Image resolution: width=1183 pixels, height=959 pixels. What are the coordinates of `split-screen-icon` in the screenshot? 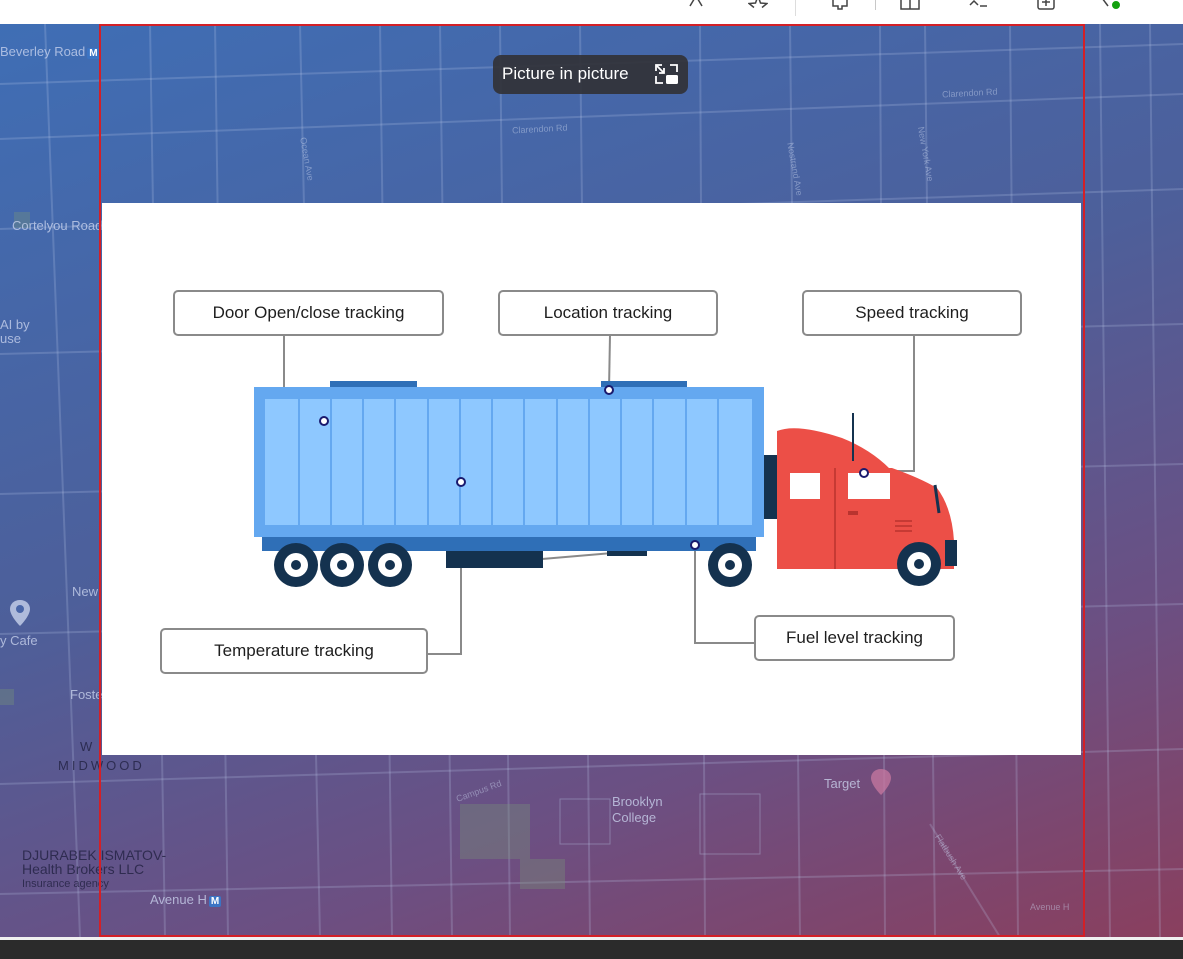 It's located at (910, 7).